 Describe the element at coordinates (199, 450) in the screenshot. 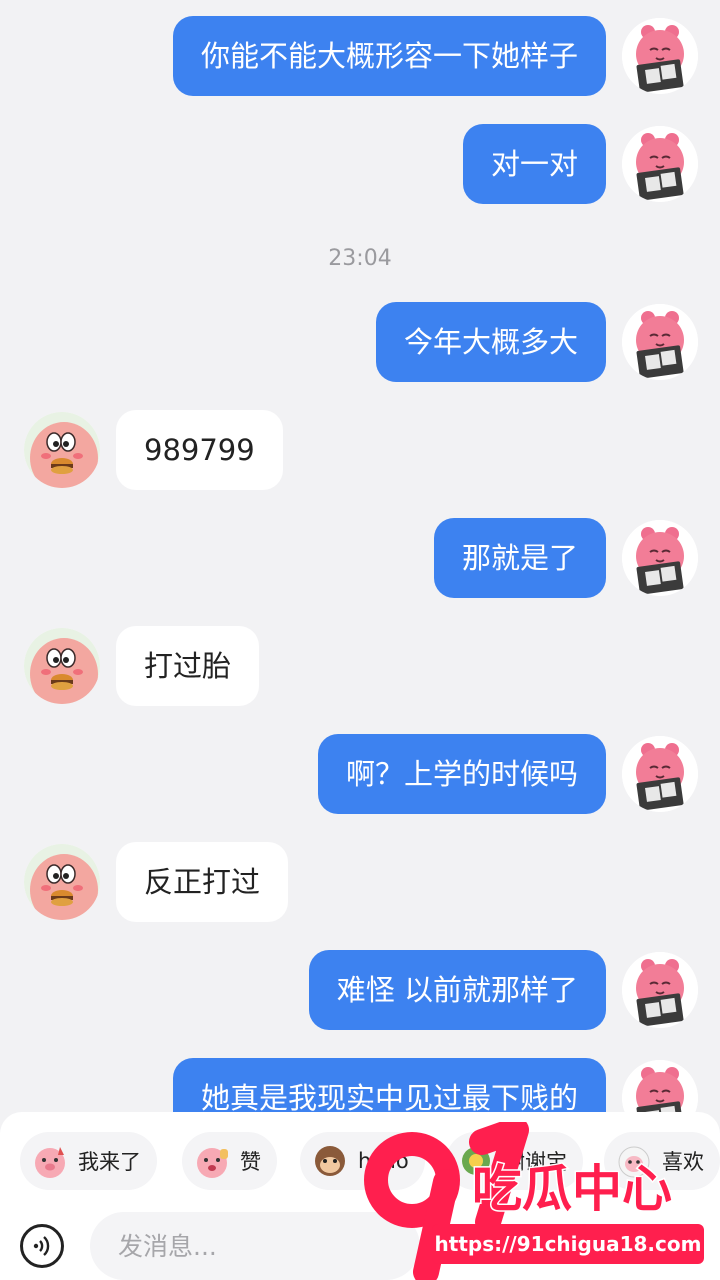

I see `contact-message-bubble: 989799` at that location.